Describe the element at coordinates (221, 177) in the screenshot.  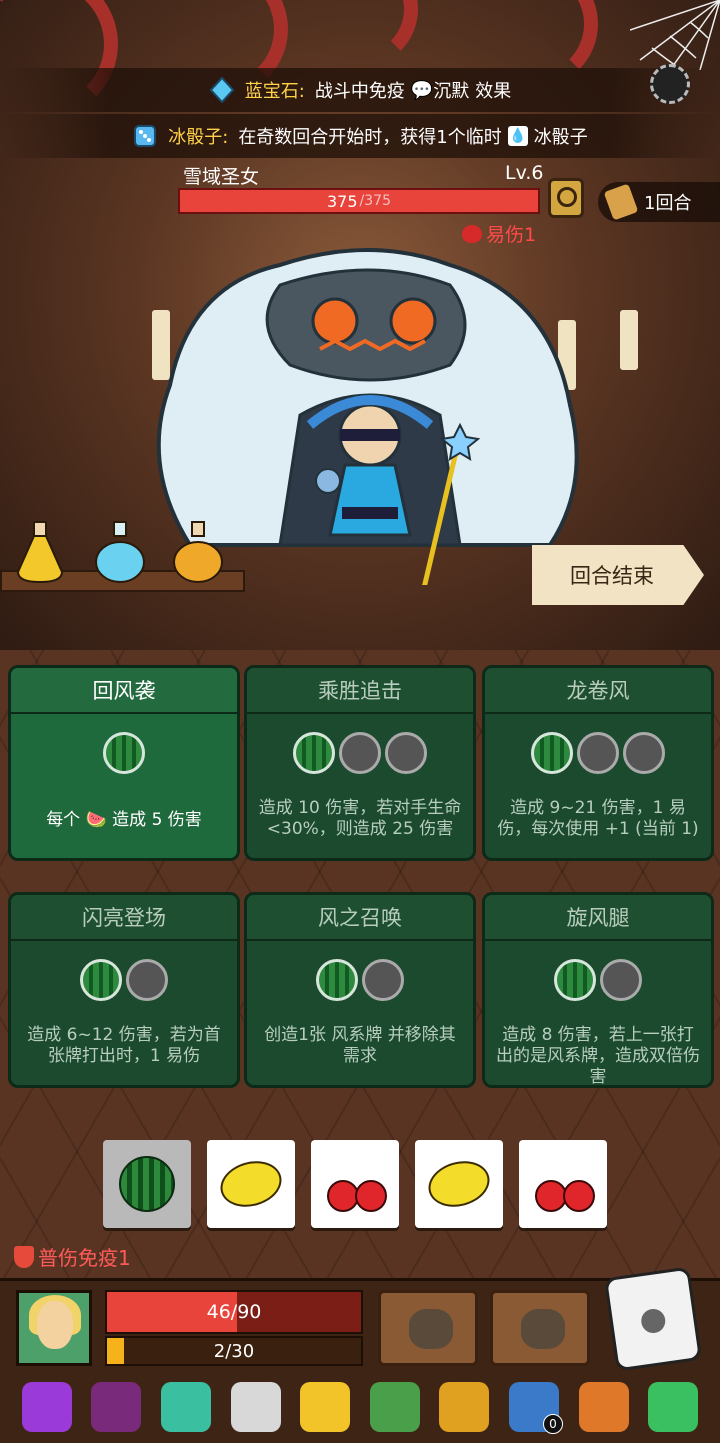
I see `enemy-name: 雪域圣女` at that location.